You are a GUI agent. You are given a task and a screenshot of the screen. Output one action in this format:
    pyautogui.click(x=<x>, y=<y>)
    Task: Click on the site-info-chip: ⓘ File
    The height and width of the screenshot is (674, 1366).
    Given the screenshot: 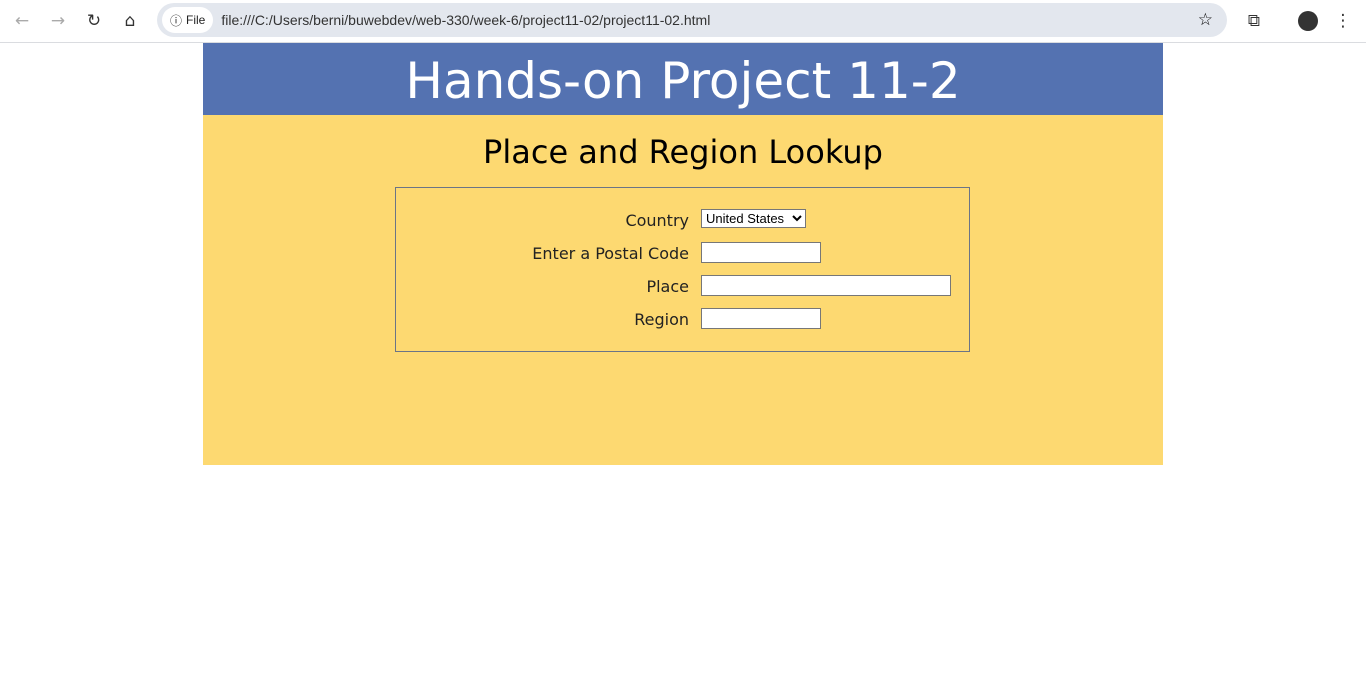 What is the action you would take?
    pyautogui.click(x=188, y=20)
    